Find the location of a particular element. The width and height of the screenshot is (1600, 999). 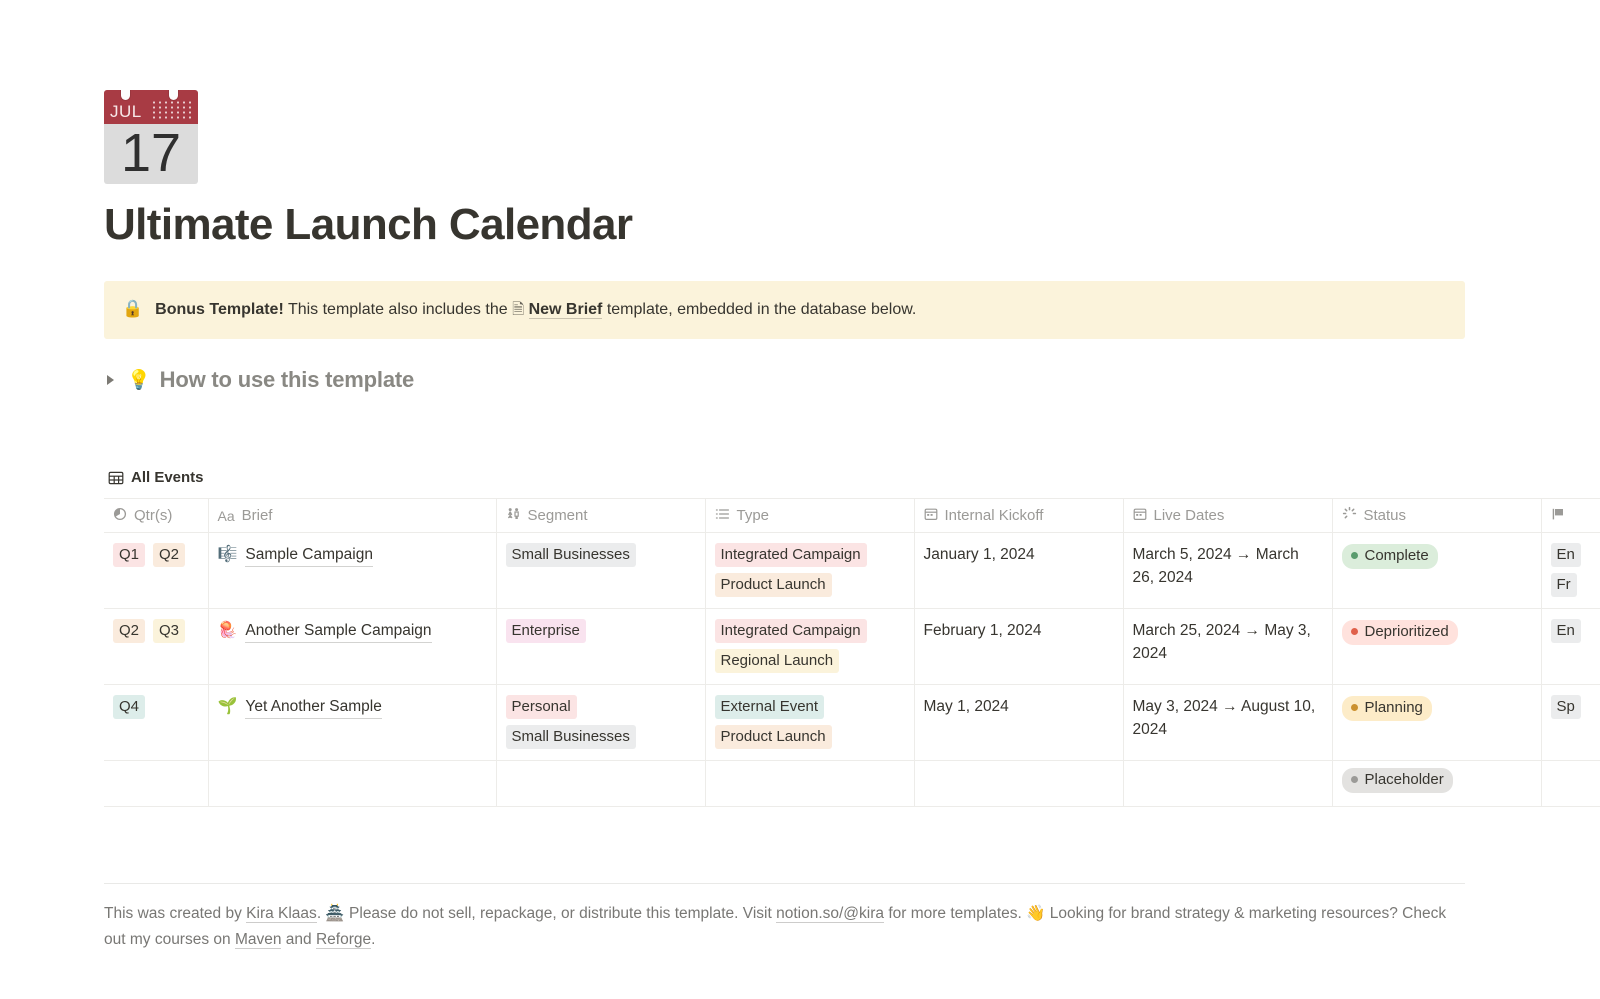

people-icon is located at coordinates (513, 516).